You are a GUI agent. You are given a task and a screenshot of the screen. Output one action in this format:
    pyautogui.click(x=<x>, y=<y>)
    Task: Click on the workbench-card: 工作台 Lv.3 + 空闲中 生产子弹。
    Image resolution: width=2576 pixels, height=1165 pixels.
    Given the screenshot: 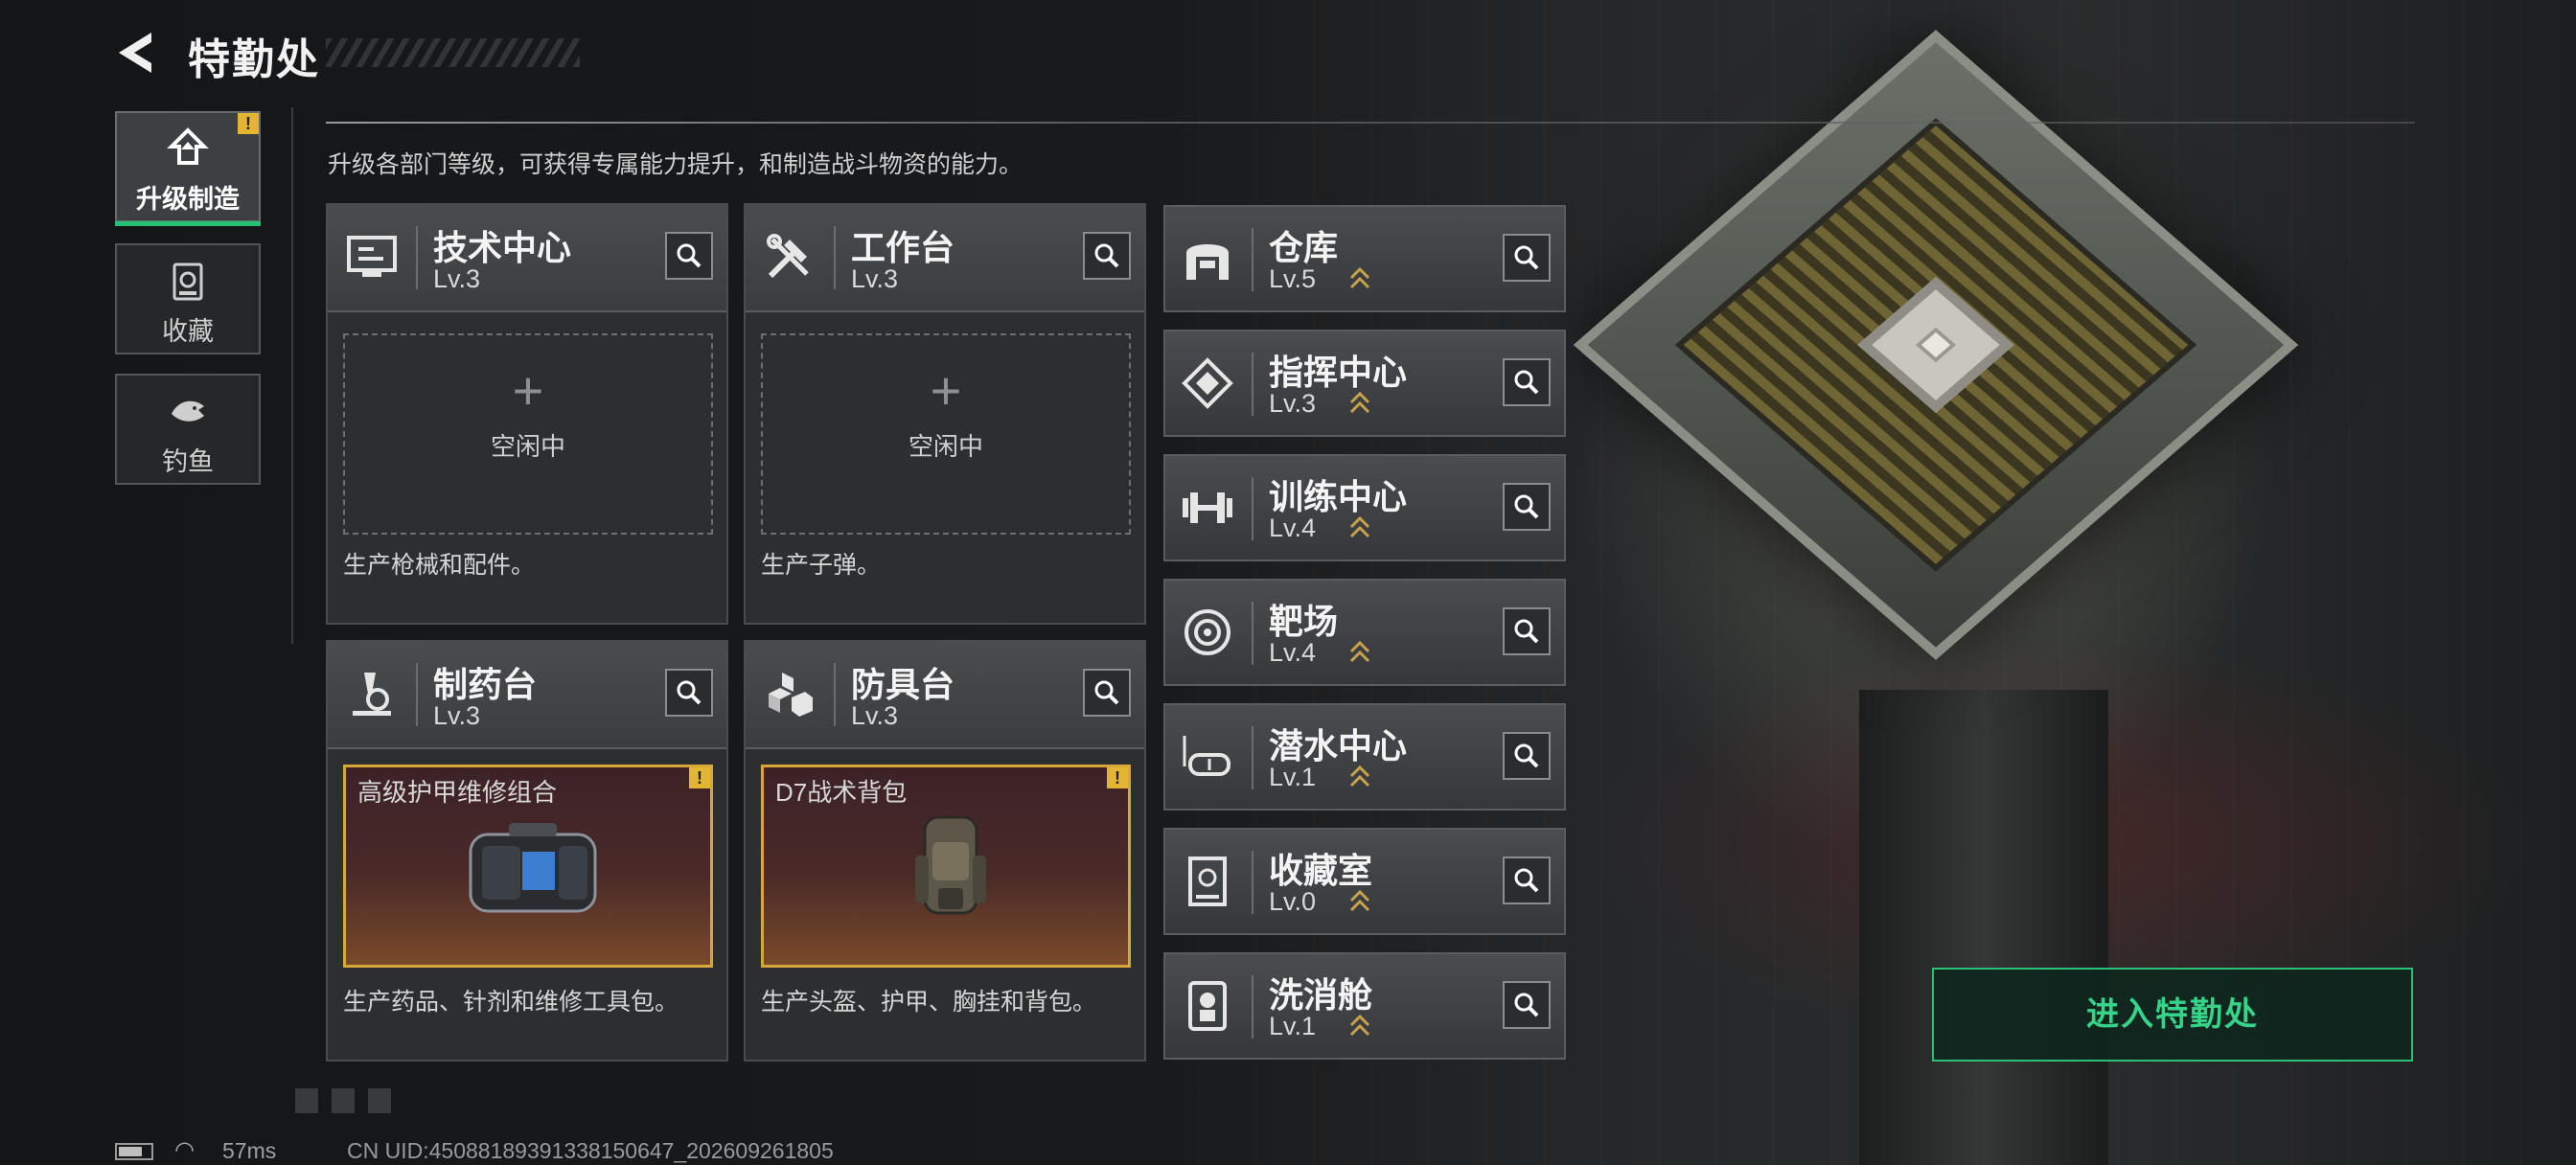 What is the action you would take?
    pyautogui.click(x=945, y=414)
    